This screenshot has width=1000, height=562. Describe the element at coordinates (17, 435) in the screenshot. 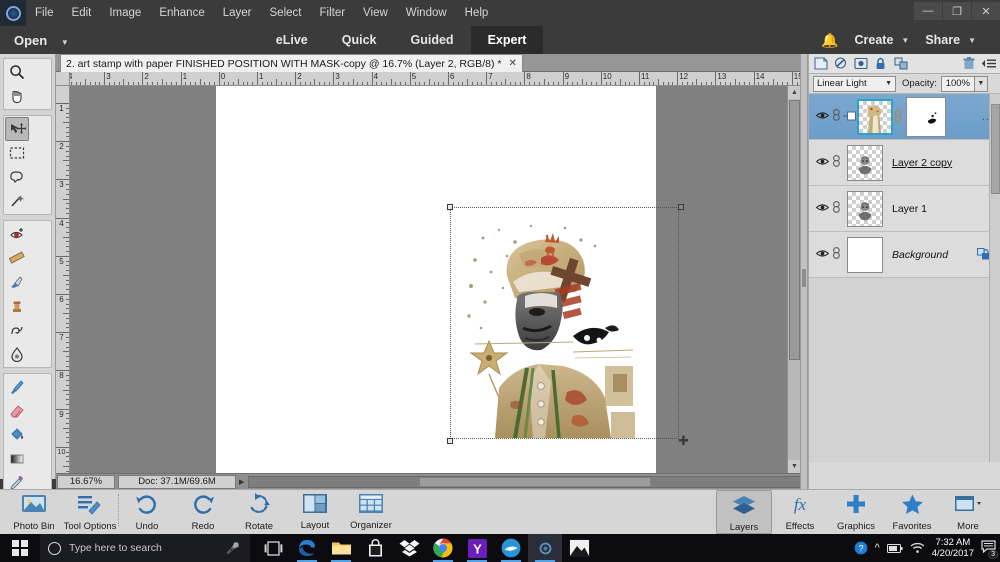

I see `paint-bucket-tool` at that location.